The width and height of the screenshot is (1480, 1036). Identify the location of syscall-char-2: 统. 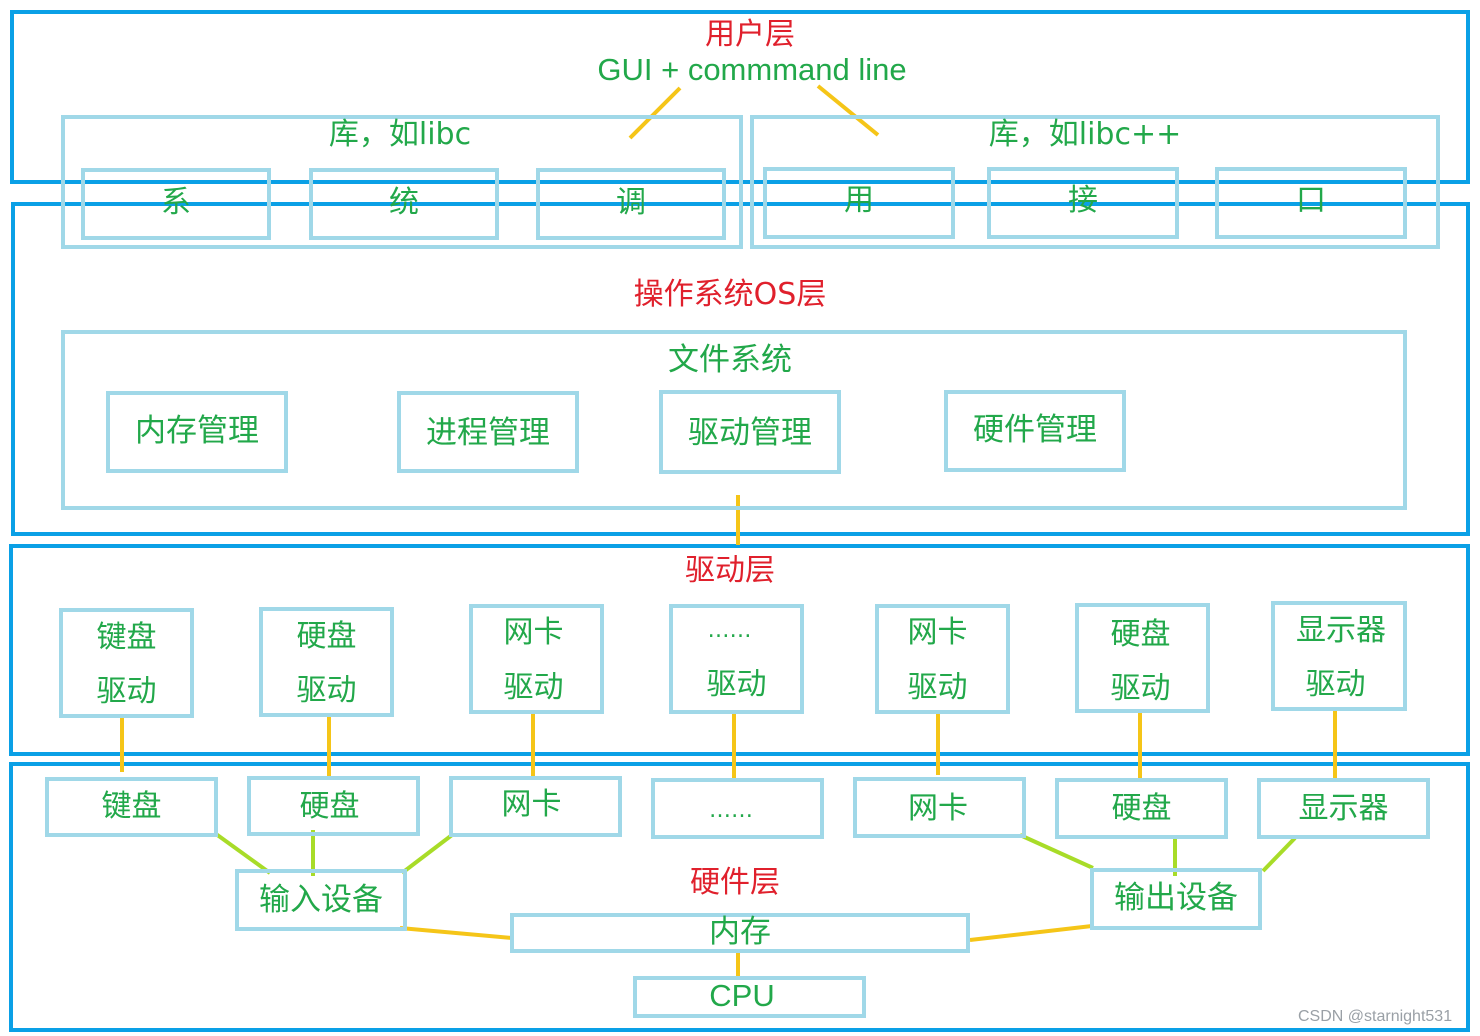
(404, 202).